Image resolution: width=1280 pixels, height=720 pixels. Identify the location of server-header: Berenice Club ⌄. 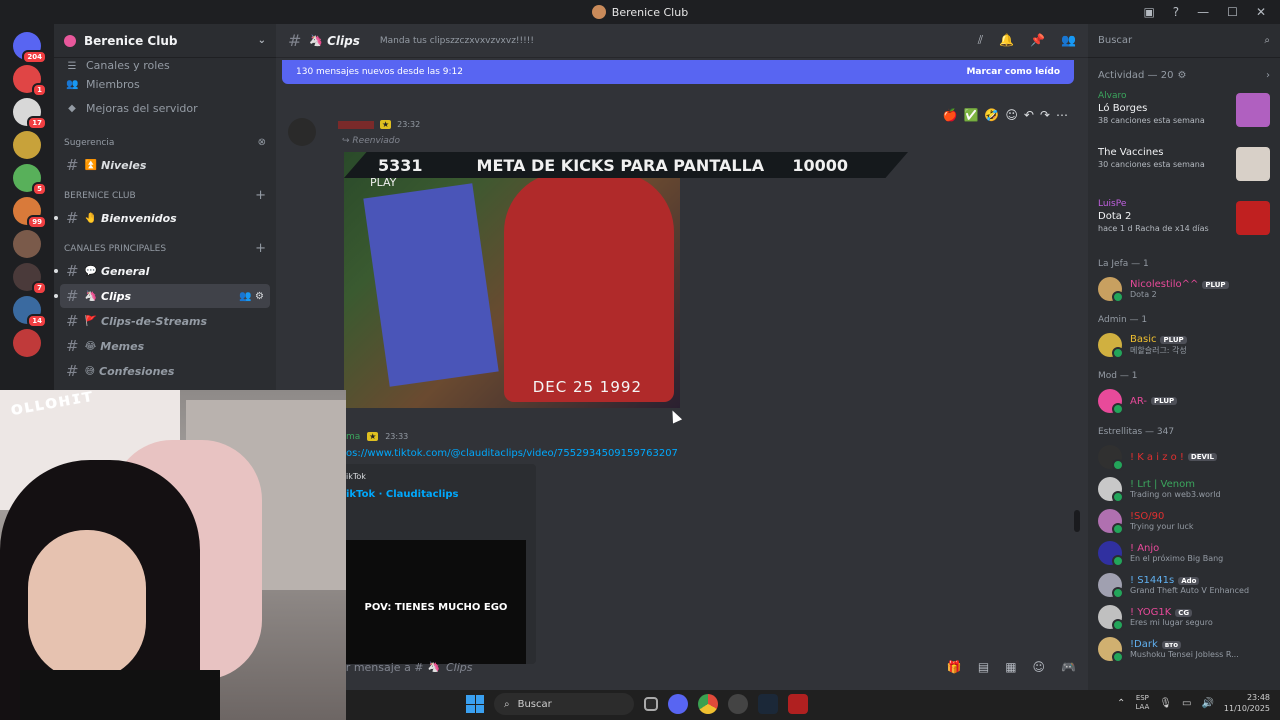
(165, 41).